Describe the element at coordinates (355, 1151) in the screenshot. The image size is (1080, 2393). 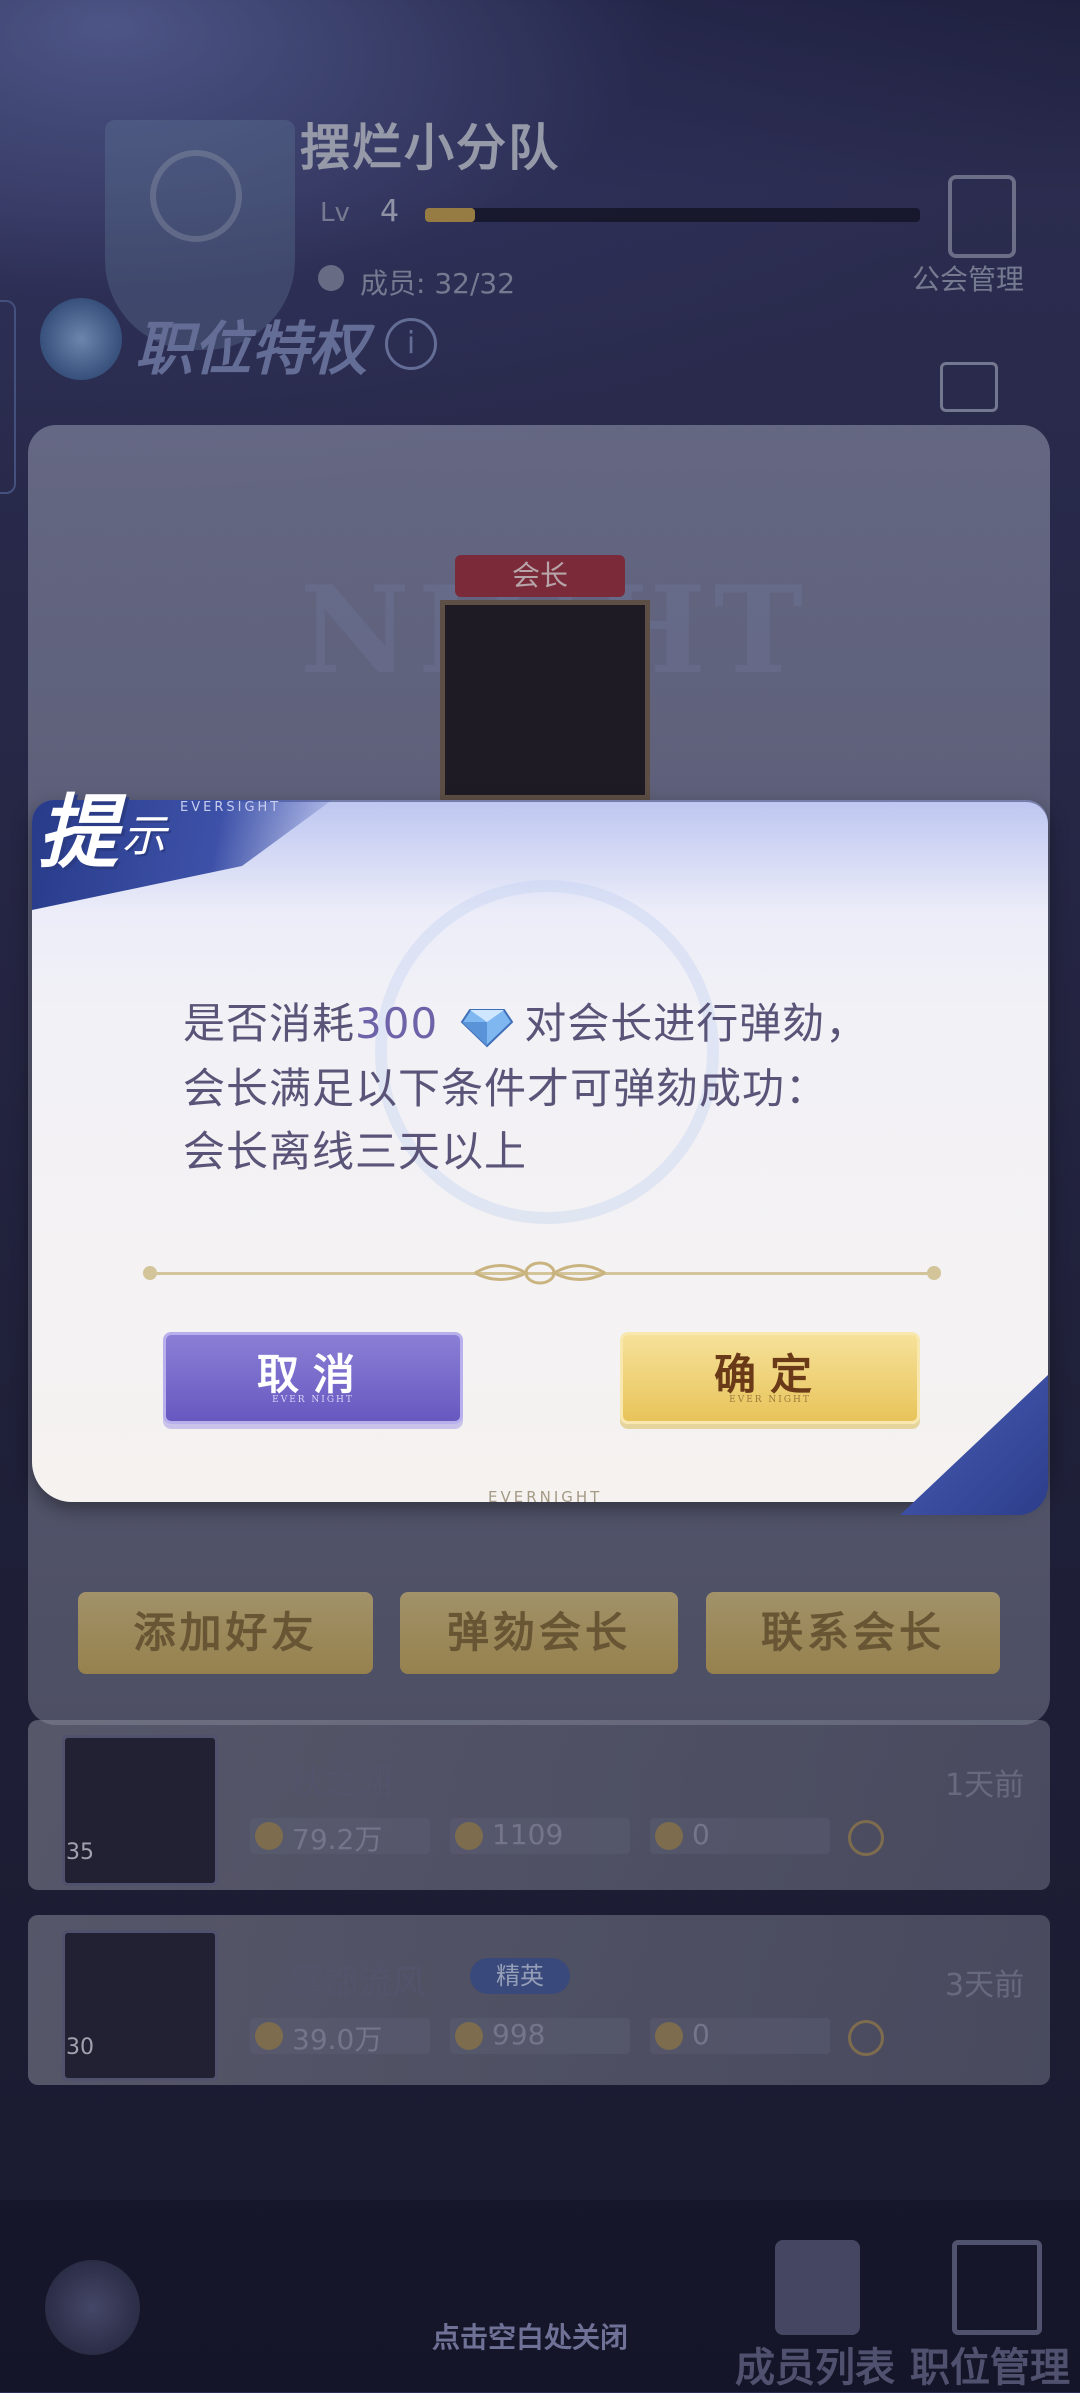
I see `message-line-3: 会长离线三天以上` at that location.